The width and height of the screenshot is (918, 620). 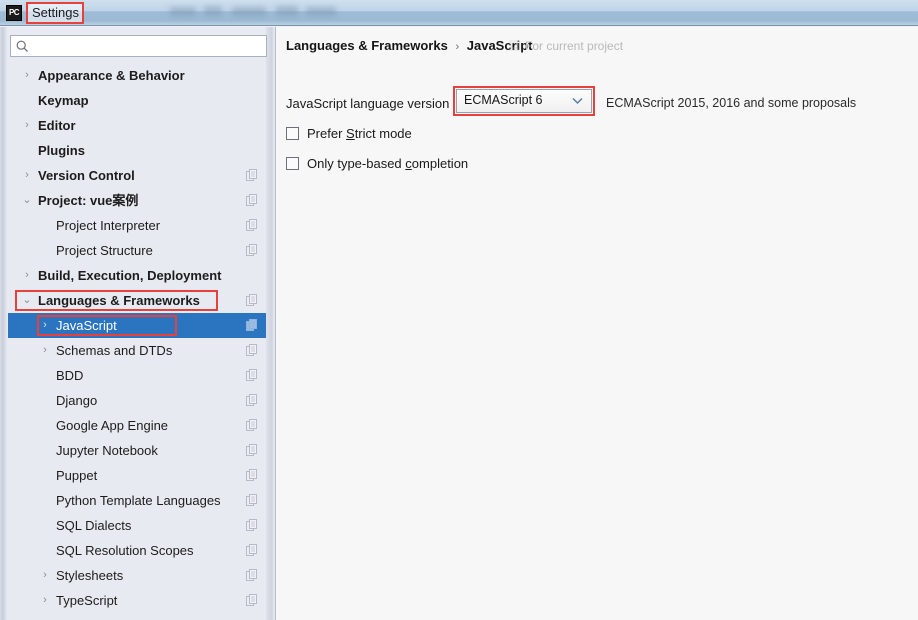 I want to click on sidebar-item-jupyter-notebook: Jupyter Notebook, so click(x=137, y=450).